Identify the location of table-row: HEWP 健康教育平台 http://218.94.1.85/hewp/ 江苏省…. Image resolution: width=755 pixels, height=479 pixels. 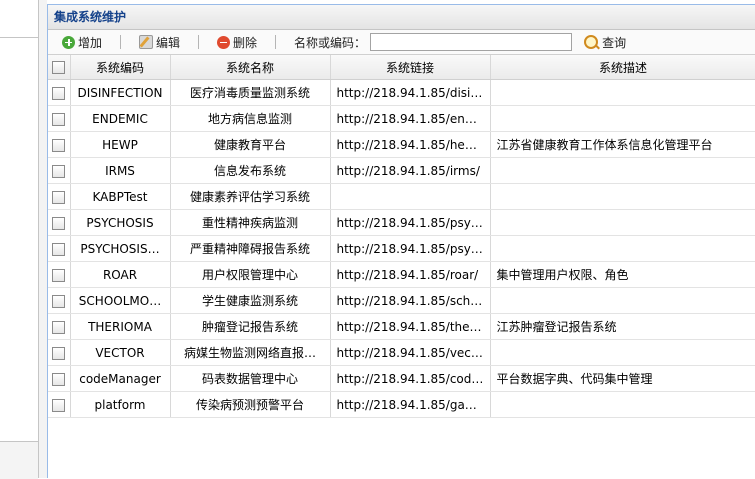
(401, 144).